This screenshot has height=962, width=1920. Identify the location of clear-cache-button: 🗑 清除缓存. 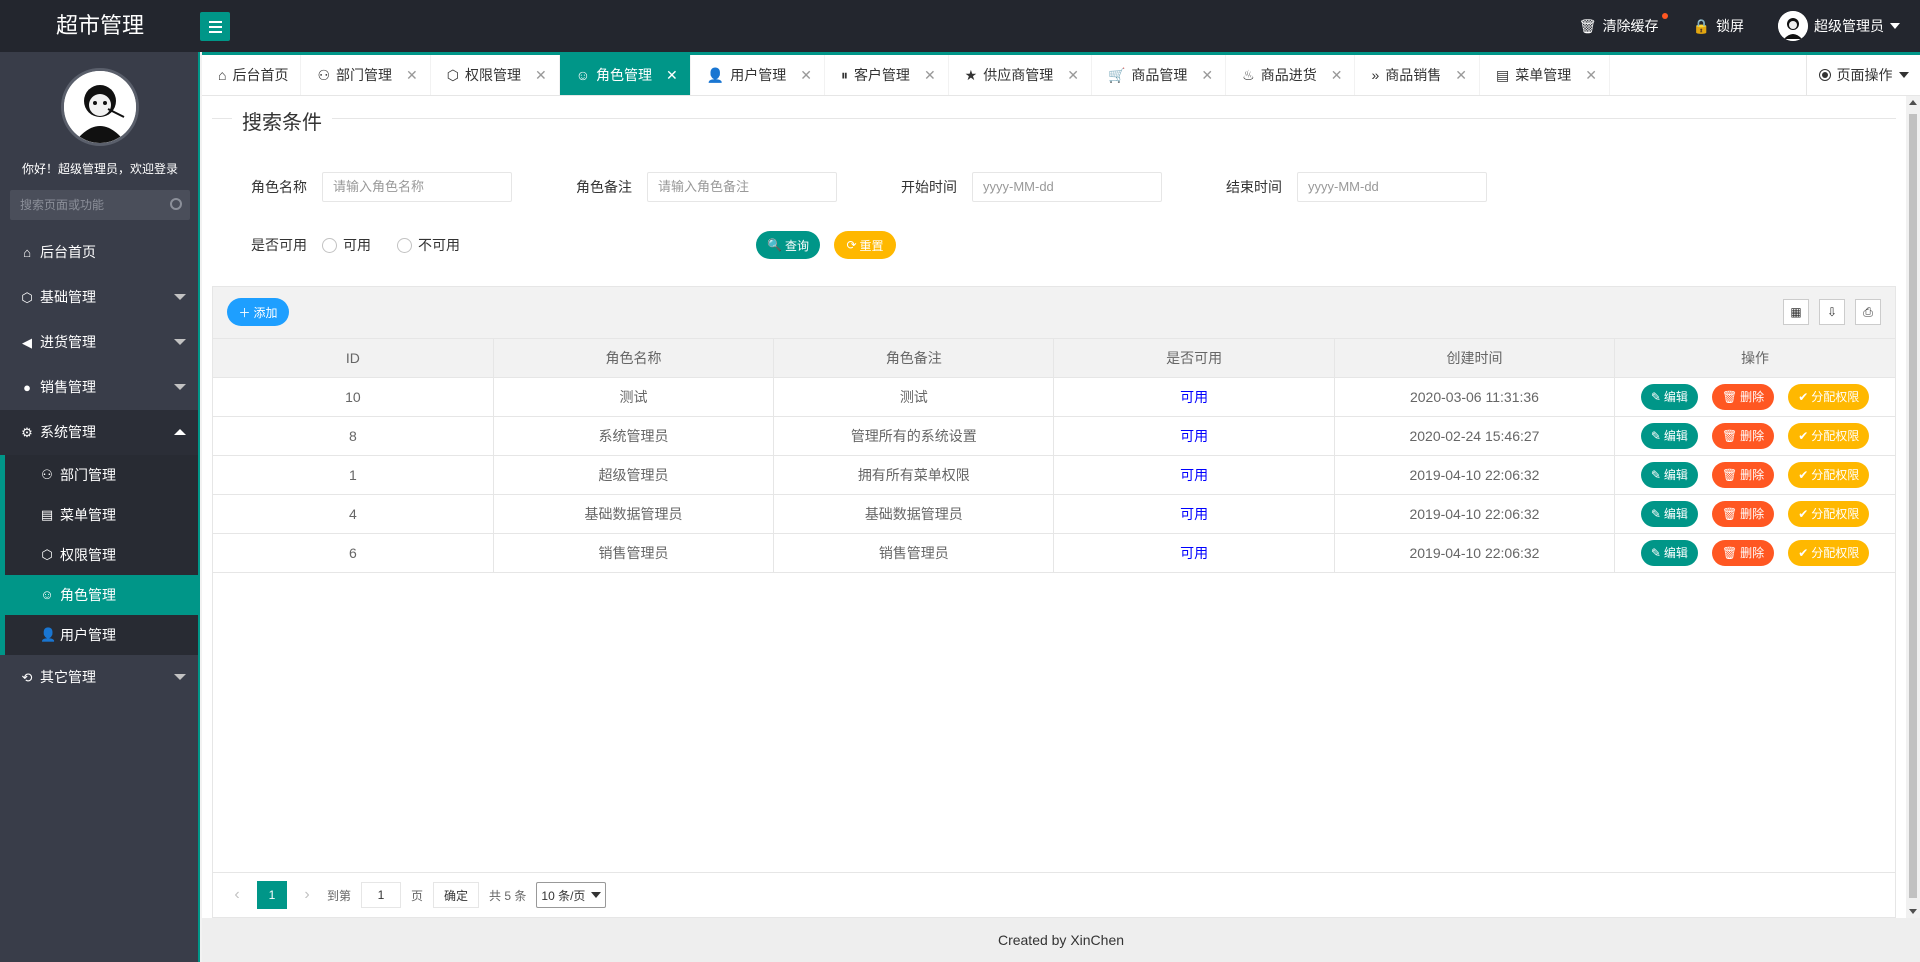
(1623, 24).